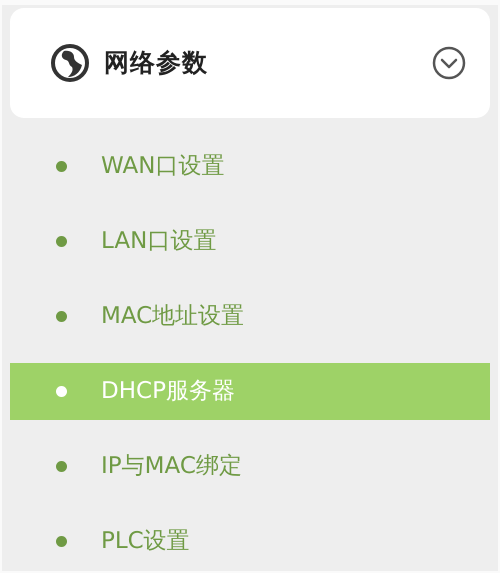  I want to click on chevron-icon, so click(449, 63).